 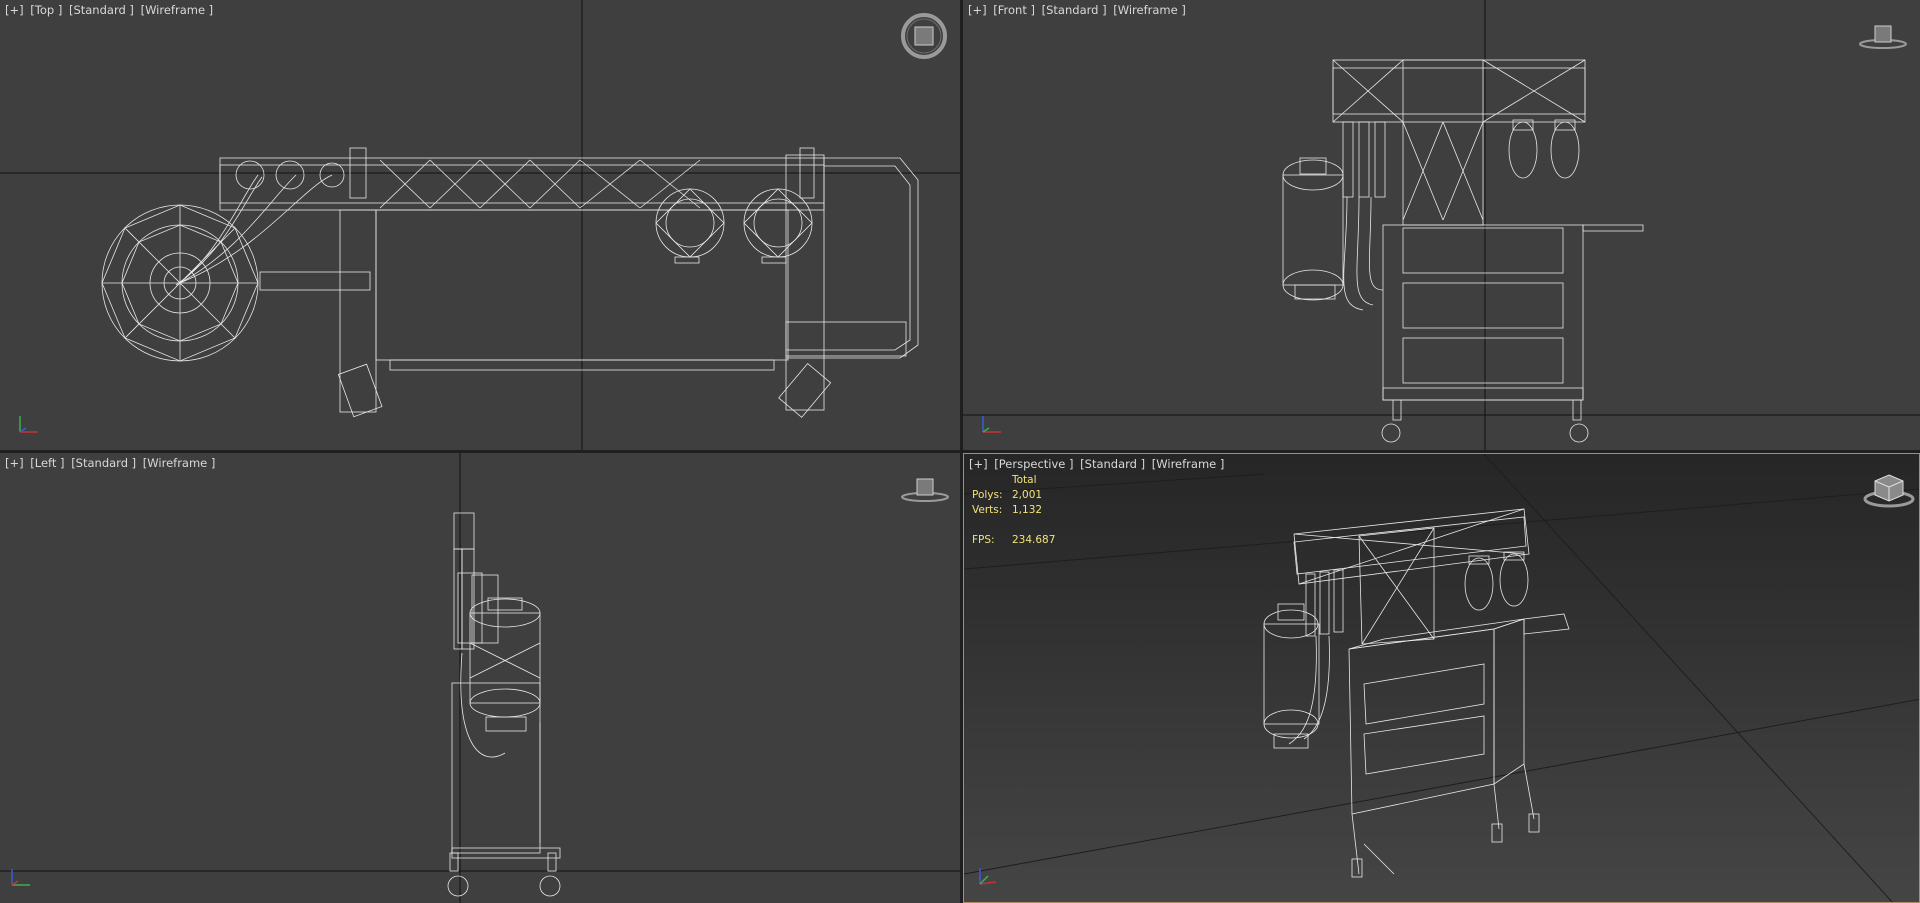 What do you see at coordinates (1416, 693) in the screenshot?
I see `perspective-machine-wireframe` at bounding box center [1416, 693].